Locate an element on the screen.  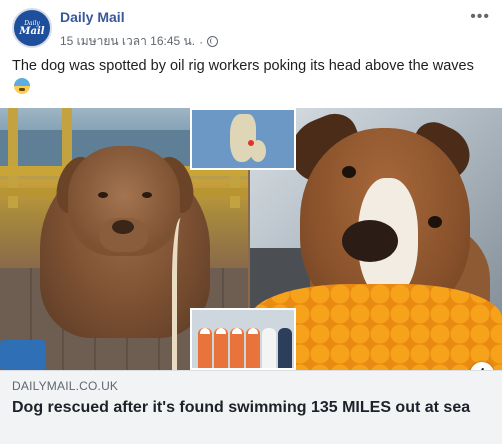
post-timestamp: 15 เมษายน เวลา 16:45 น. is located at coordinates (127, 41).